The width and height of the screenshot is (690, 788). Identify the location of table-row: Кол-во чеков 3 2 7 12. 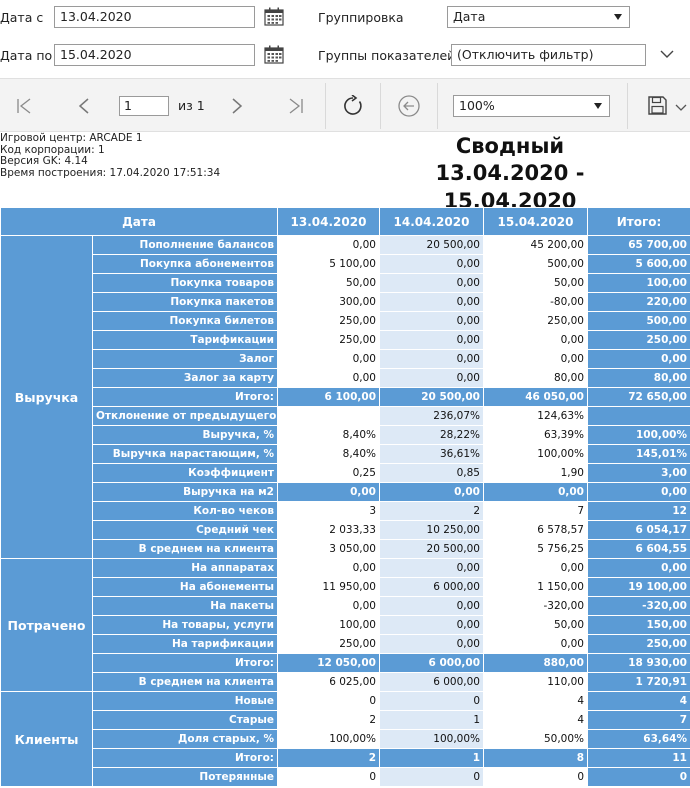
(345, 511).